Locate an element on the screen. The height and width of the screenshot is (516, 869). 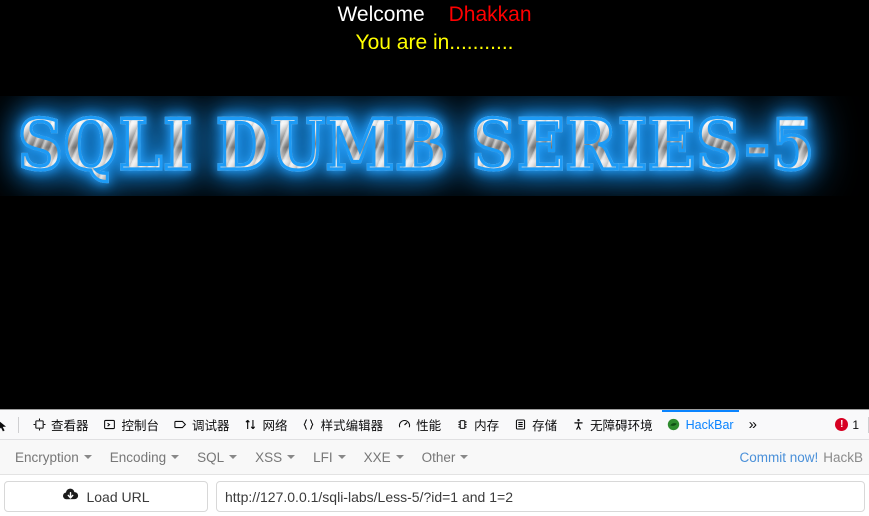
devtools-tab-accessibility: 无障碍环境 is located at coordinates (612, 424).